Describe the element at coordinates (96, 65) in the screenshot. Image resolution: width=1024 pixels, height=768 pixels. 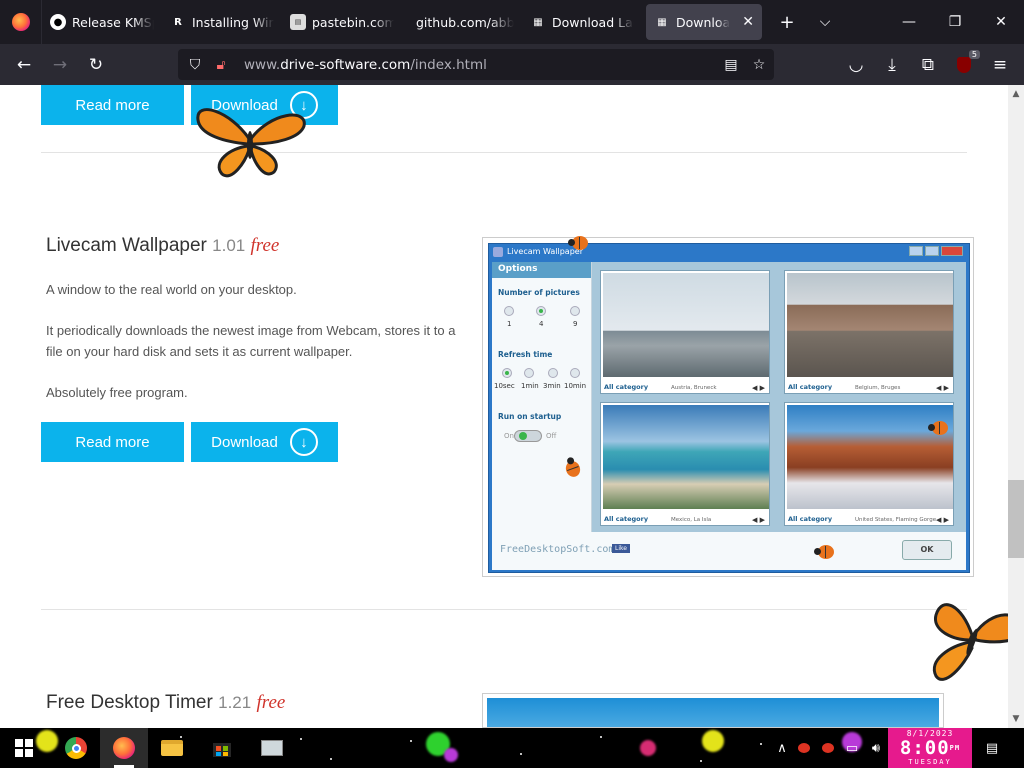
I see `reload-icon: ↻` at that location.